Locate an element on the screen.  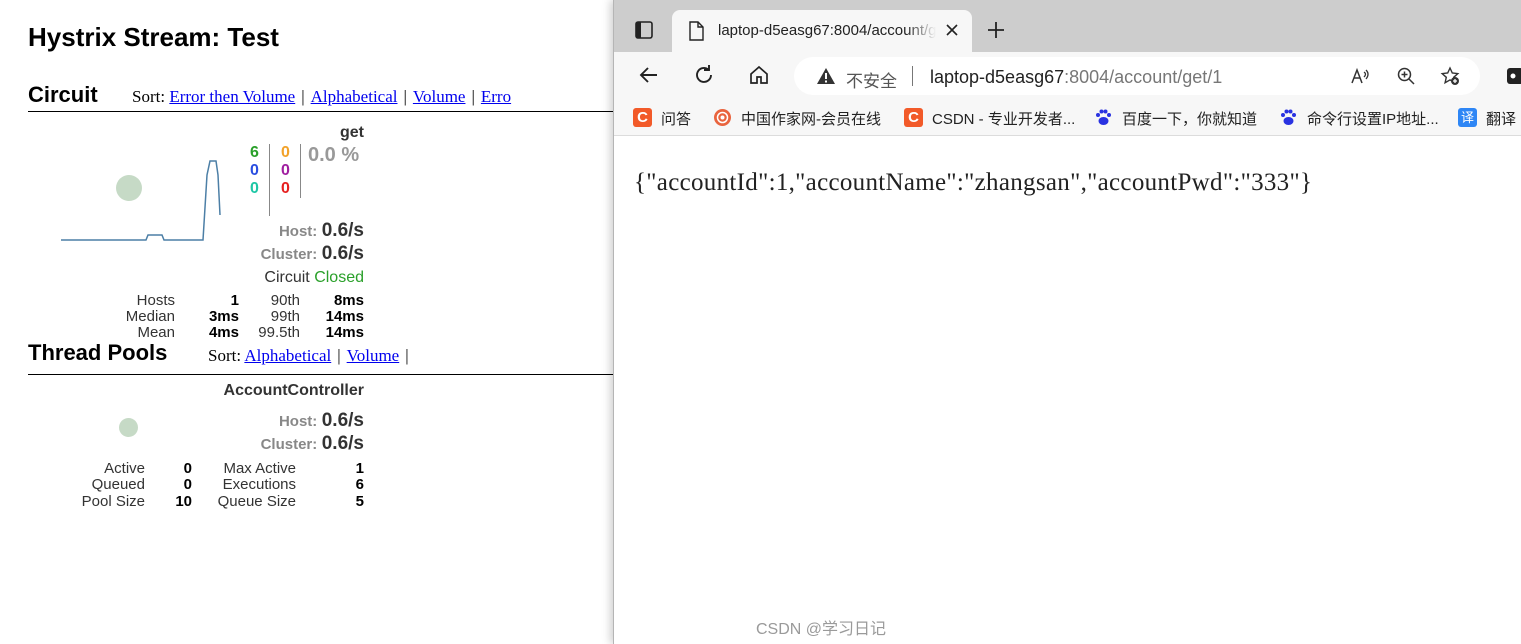
queue-size-value: 5 is located at coordinates (359, 501).